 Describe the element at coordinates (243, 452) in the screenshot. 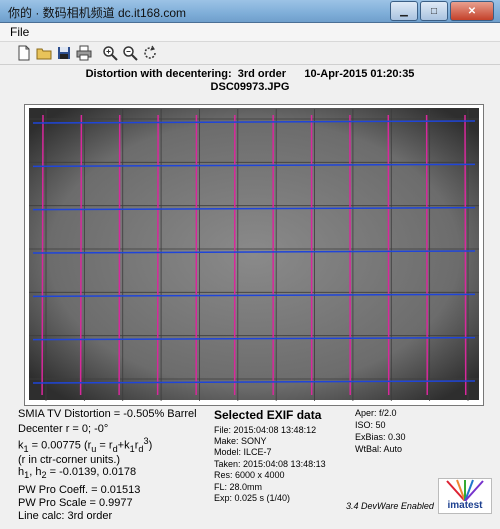

I see `exif-model: Model: ILCE-7` at that location.